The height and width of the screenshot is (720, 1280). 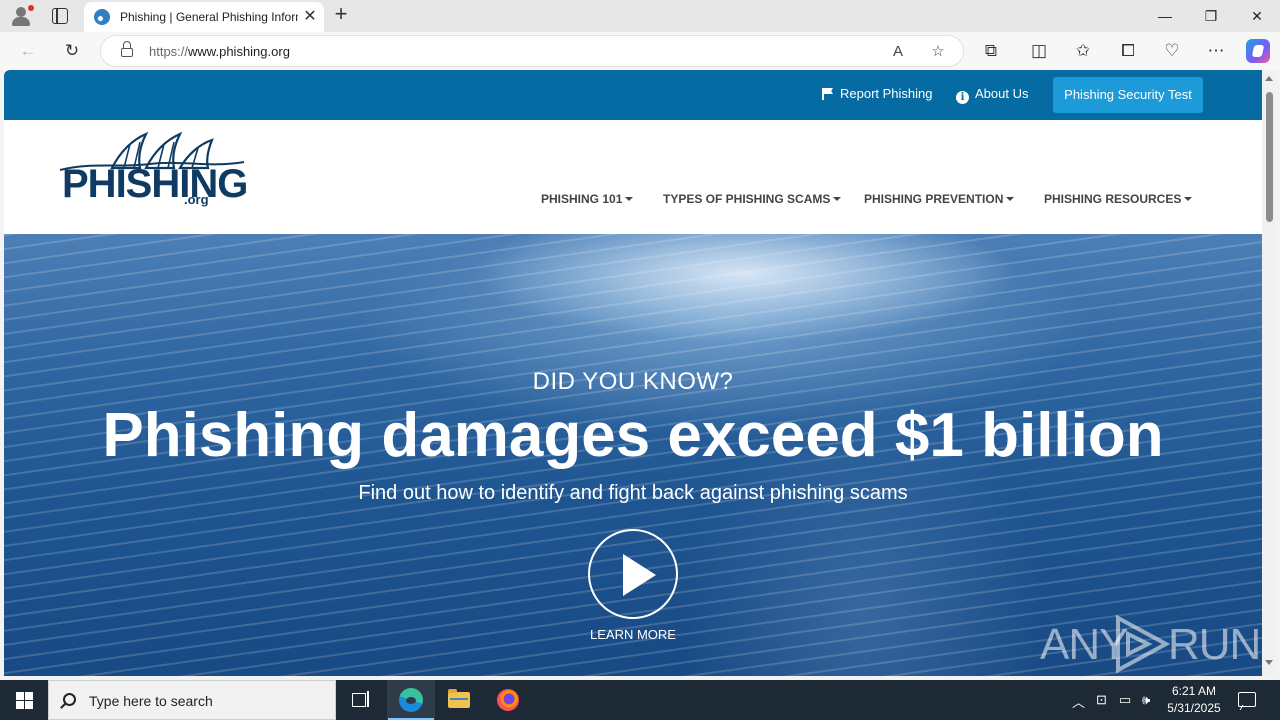 I want to click on anyrun-watermark: ANY RUN, so click(x=1150, y=642).